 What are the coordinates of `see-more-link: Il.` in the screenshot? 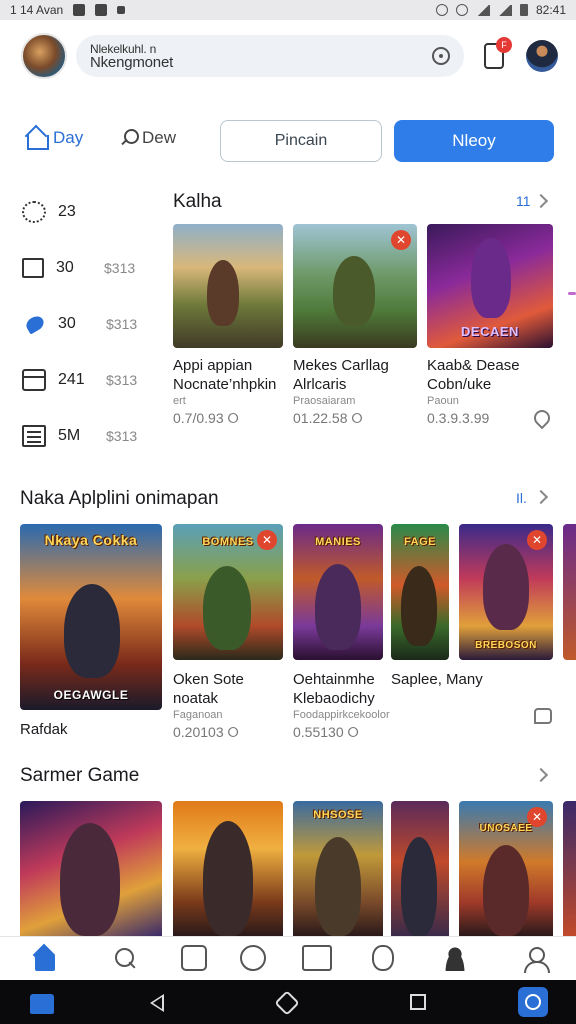 It's located at (521, 498).